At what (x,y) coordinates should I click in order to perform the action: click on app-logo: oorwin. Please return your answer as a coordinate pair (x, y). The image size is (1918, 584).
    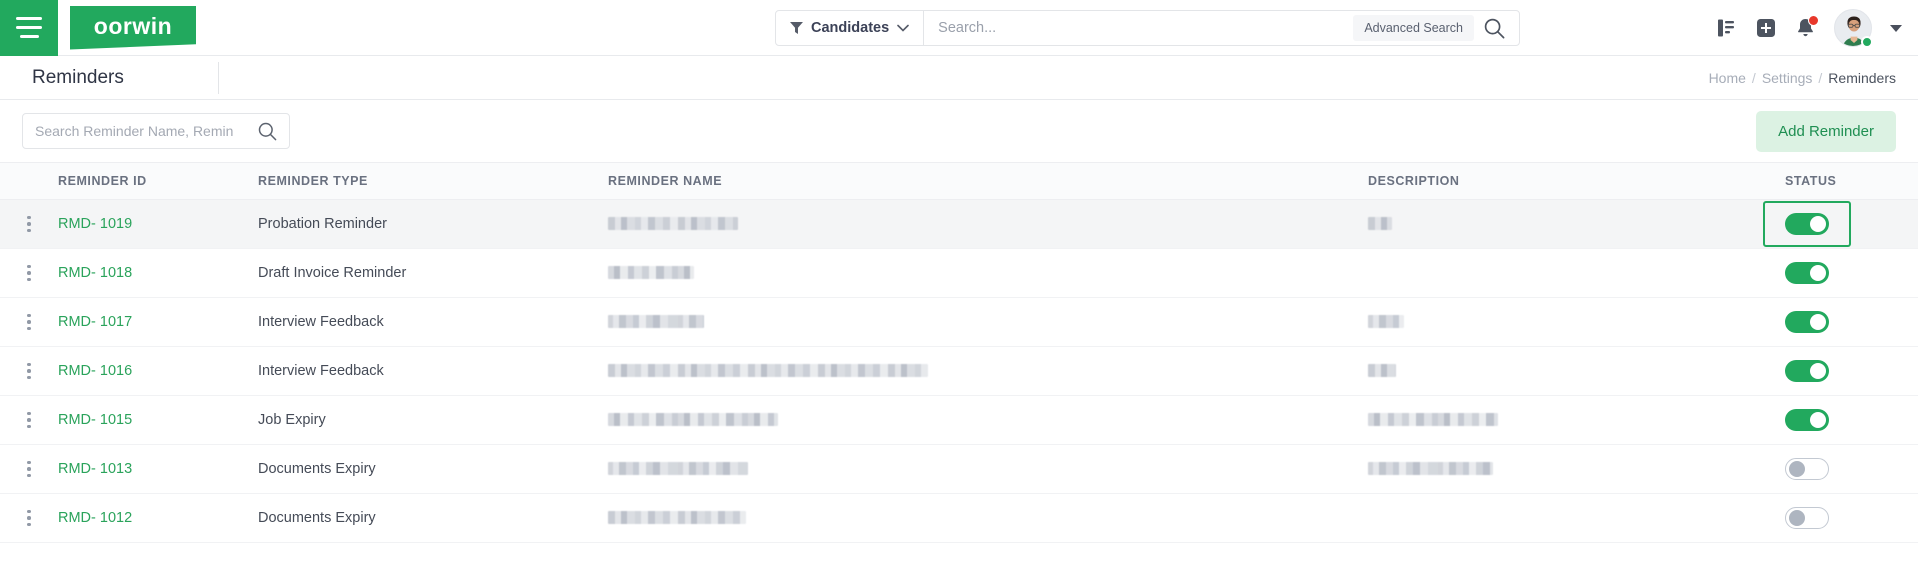
    Looking at the image, I should click on (133, 27).